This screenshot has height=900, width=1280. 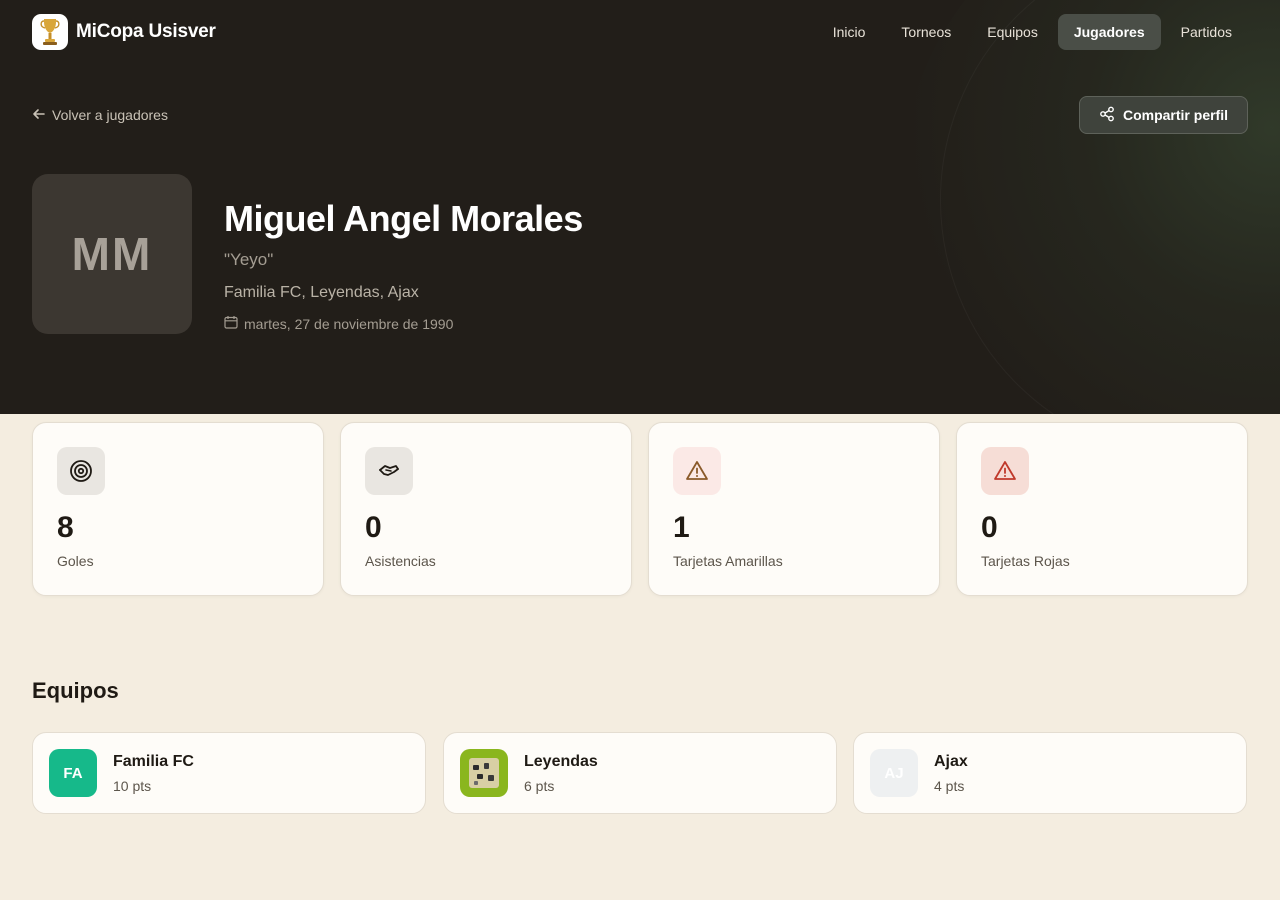 I want to click on stat-label: Tarjetas Rojas, so click(x=1025, y=561).